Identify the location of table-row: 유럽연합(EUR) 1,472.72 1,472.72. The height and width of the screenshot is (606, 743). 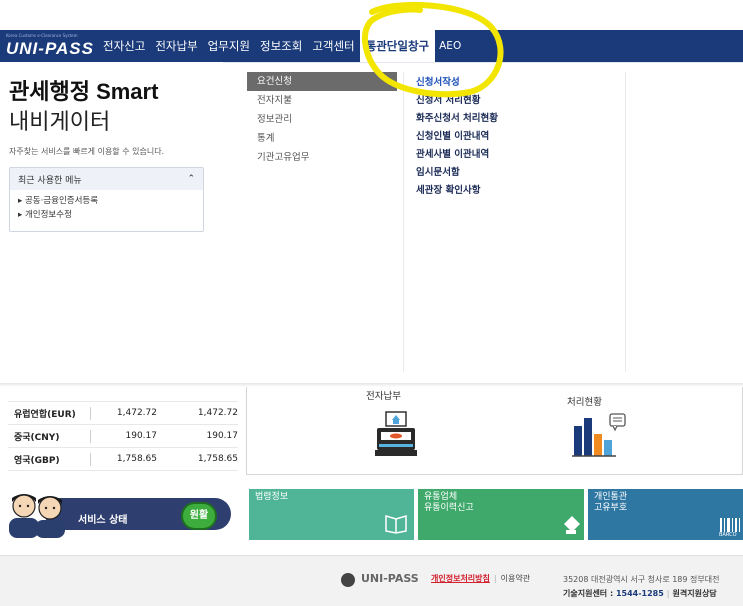
(123, 413).